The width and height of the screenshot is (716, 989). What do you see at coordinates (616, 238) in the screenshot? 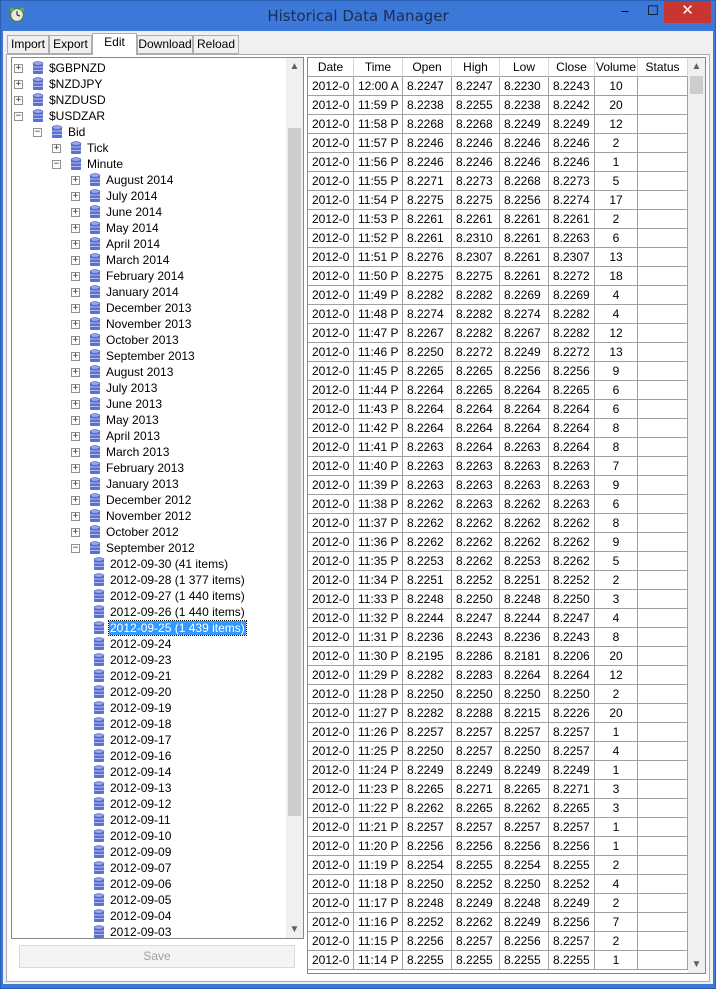
I see `cell-volume: 6` at bounding box center [616, 238].